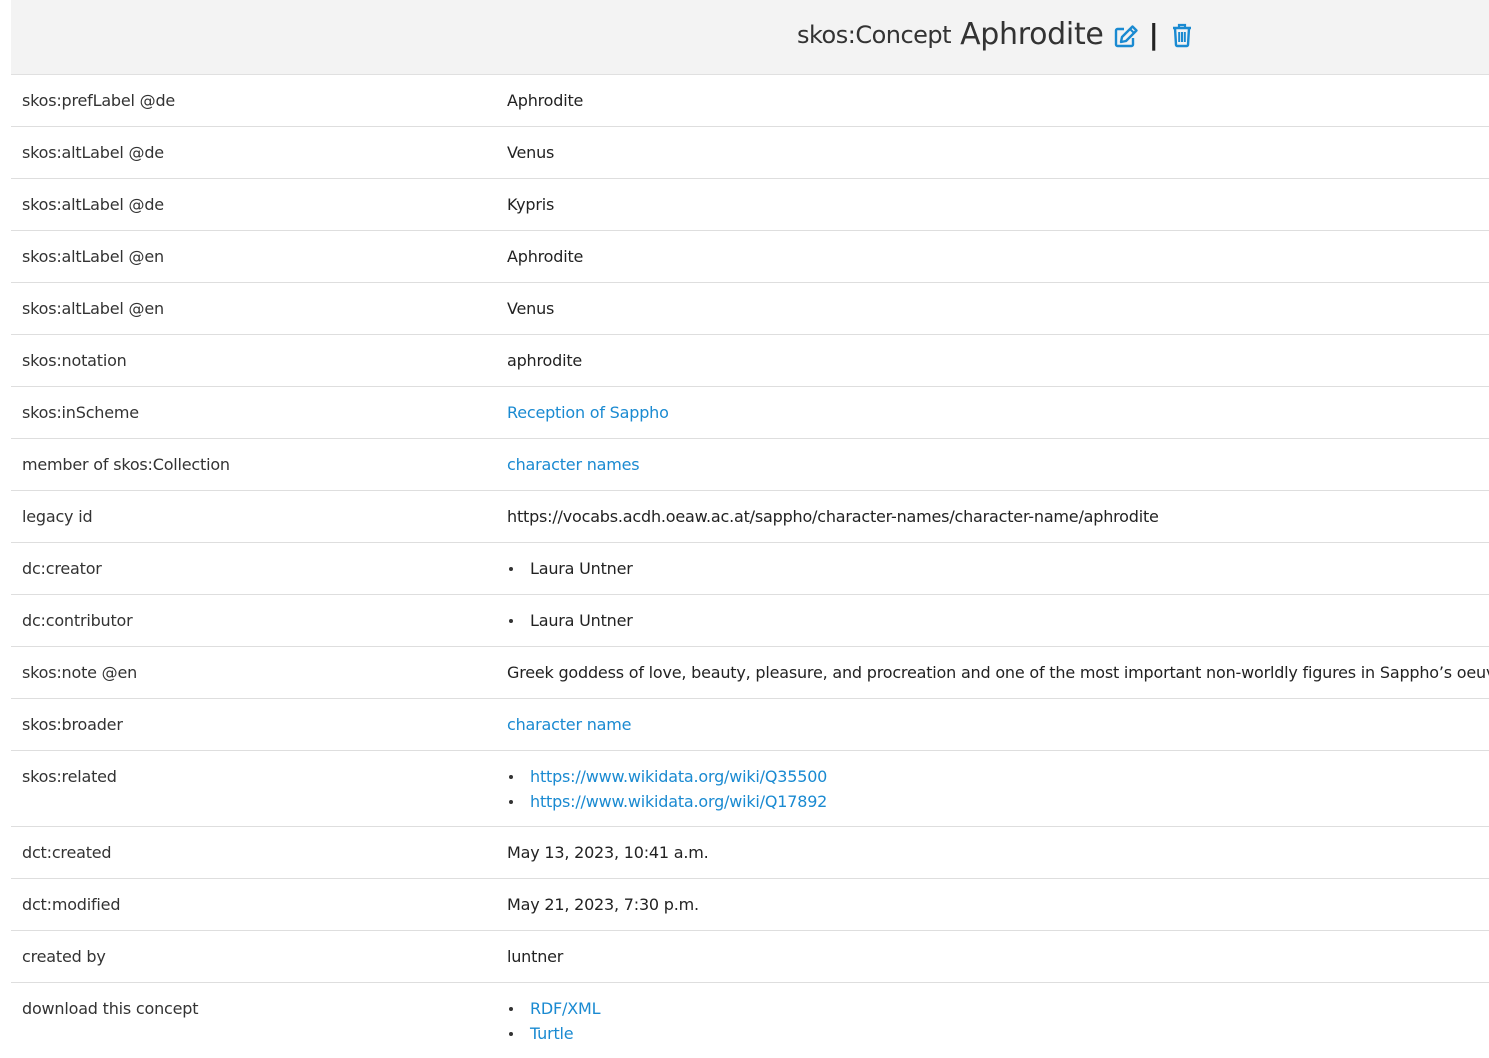 The height and width of the screenshot is (1058, 1489). What do you see at coordinates (77, 620) in the screenshot?
I see `property-label: dc:contributor` at bounding box center [77, 620].